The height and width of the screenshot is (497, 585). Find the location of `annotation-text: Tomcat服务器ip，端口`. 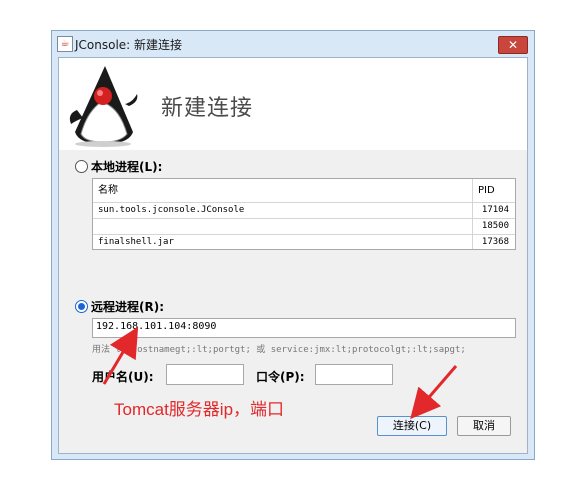

annotation-text: Tomcat服务器ip，端口 is located at coordinates (199, 409).